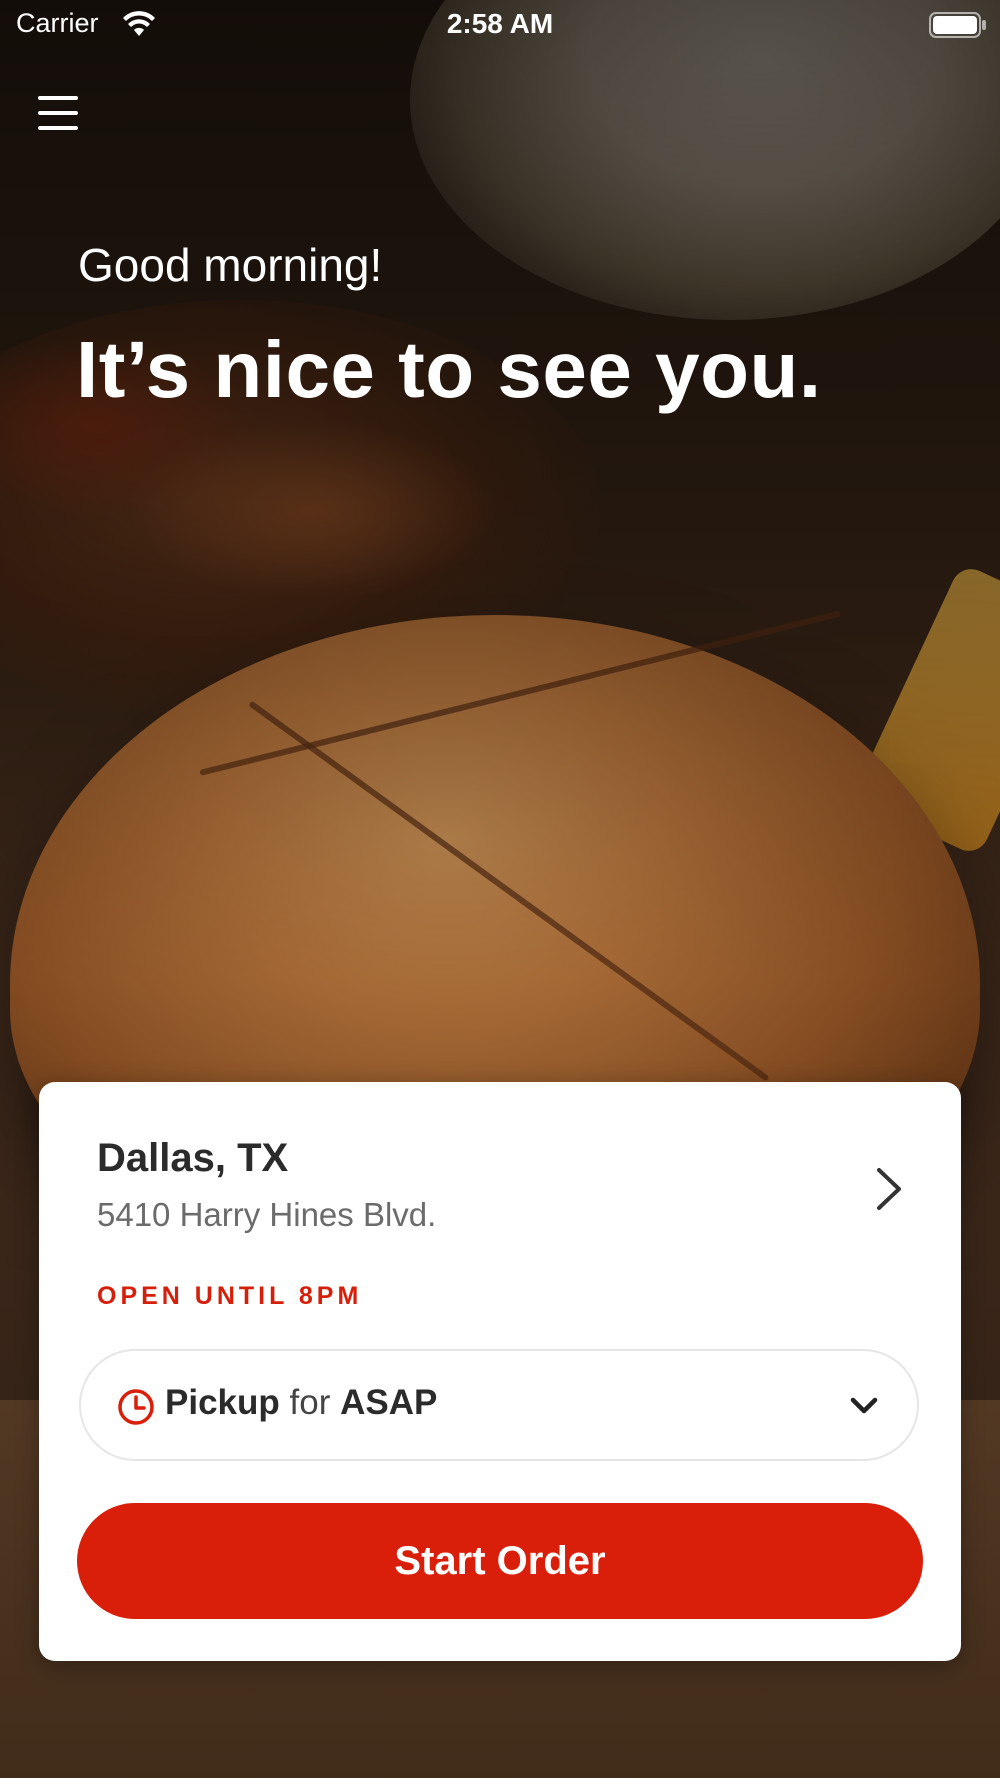 This screenshot has width=1000, height=1778. I want to click on order-mode-connector: for, so click(310, 1402).